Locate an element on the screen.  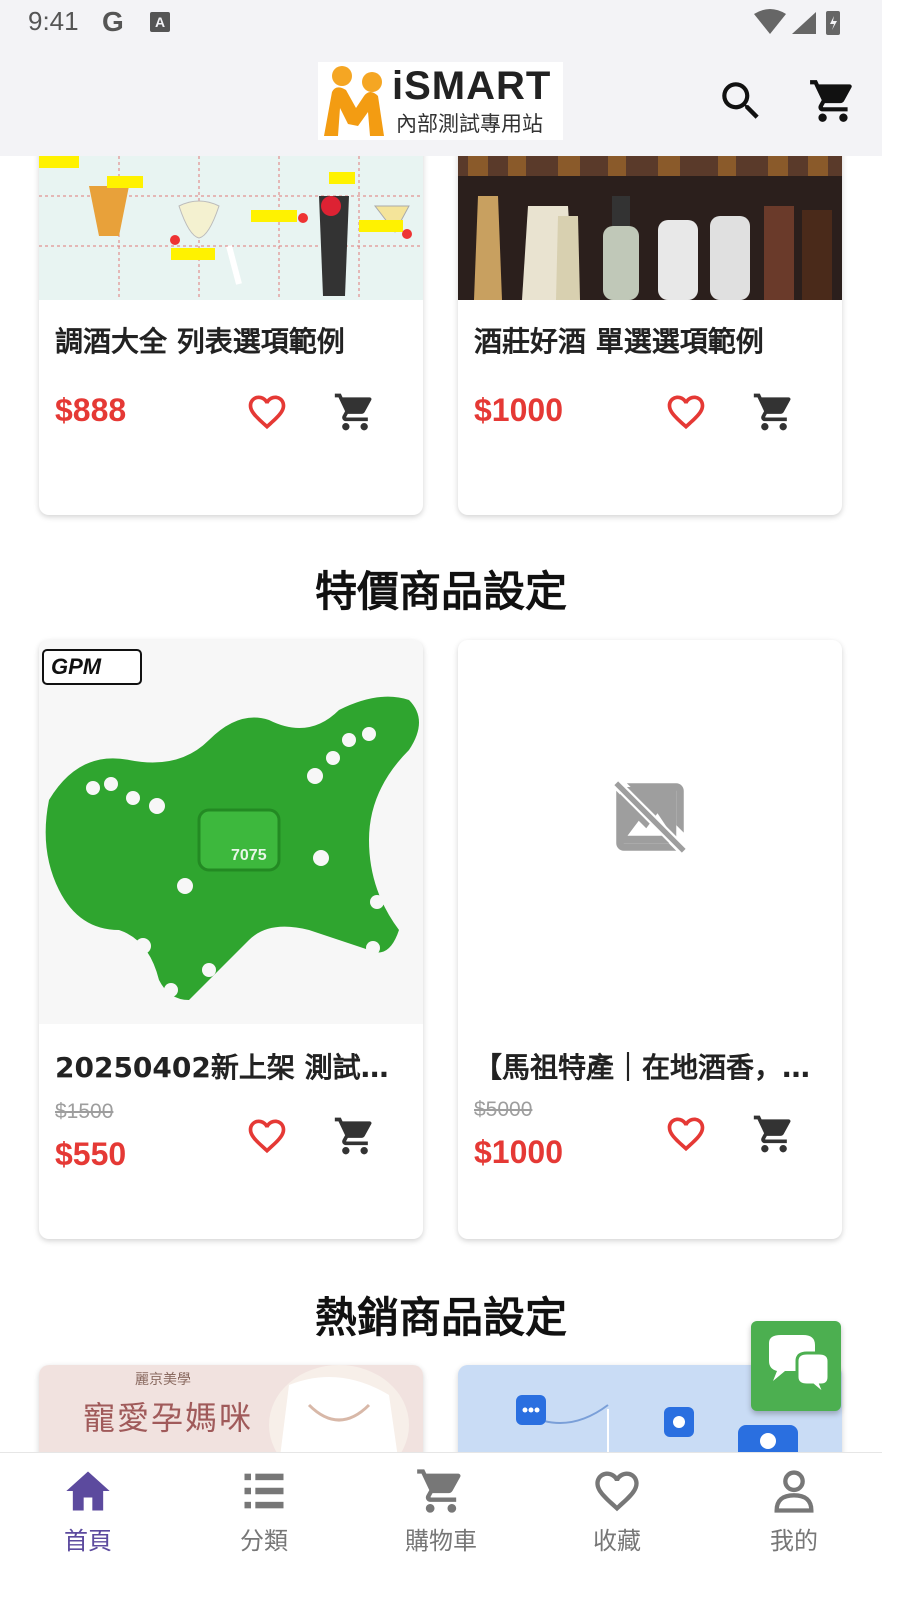
product-image-placeholder is located at coordinates (650, 832).